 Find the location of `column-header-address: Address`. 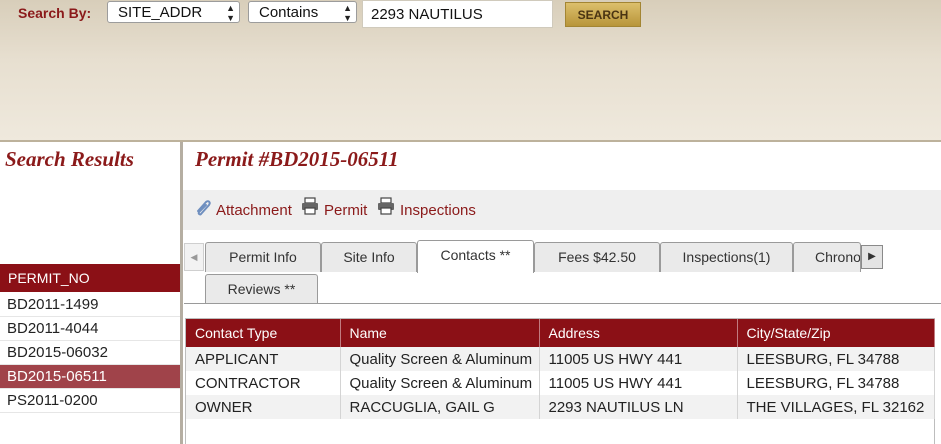

column-header-address: Address is located at coordinates (638, 333).